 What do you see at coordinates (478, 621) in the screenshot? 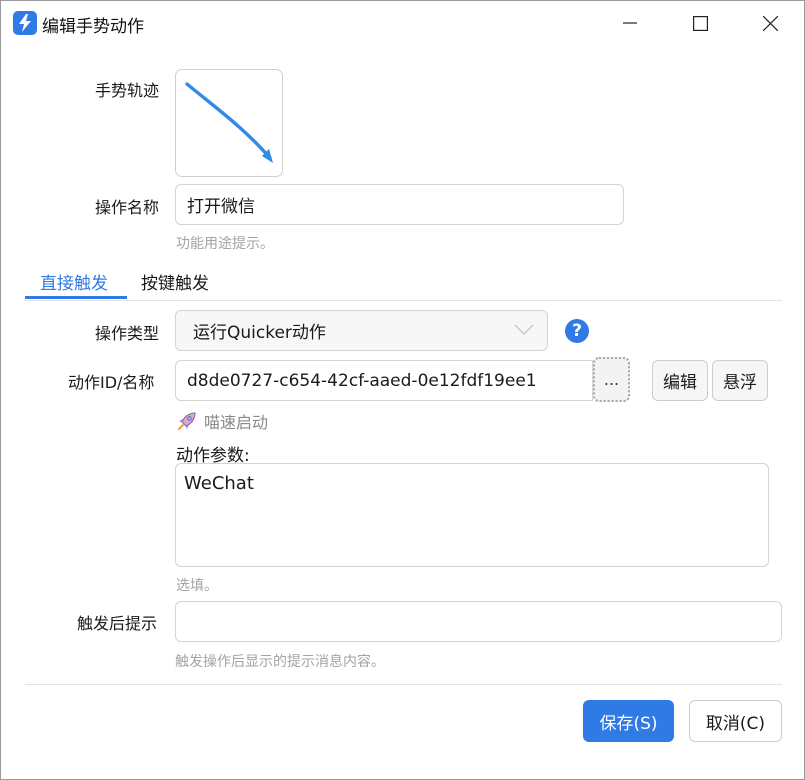
I see `after-trigger-input` at bounding box center [478, 621].